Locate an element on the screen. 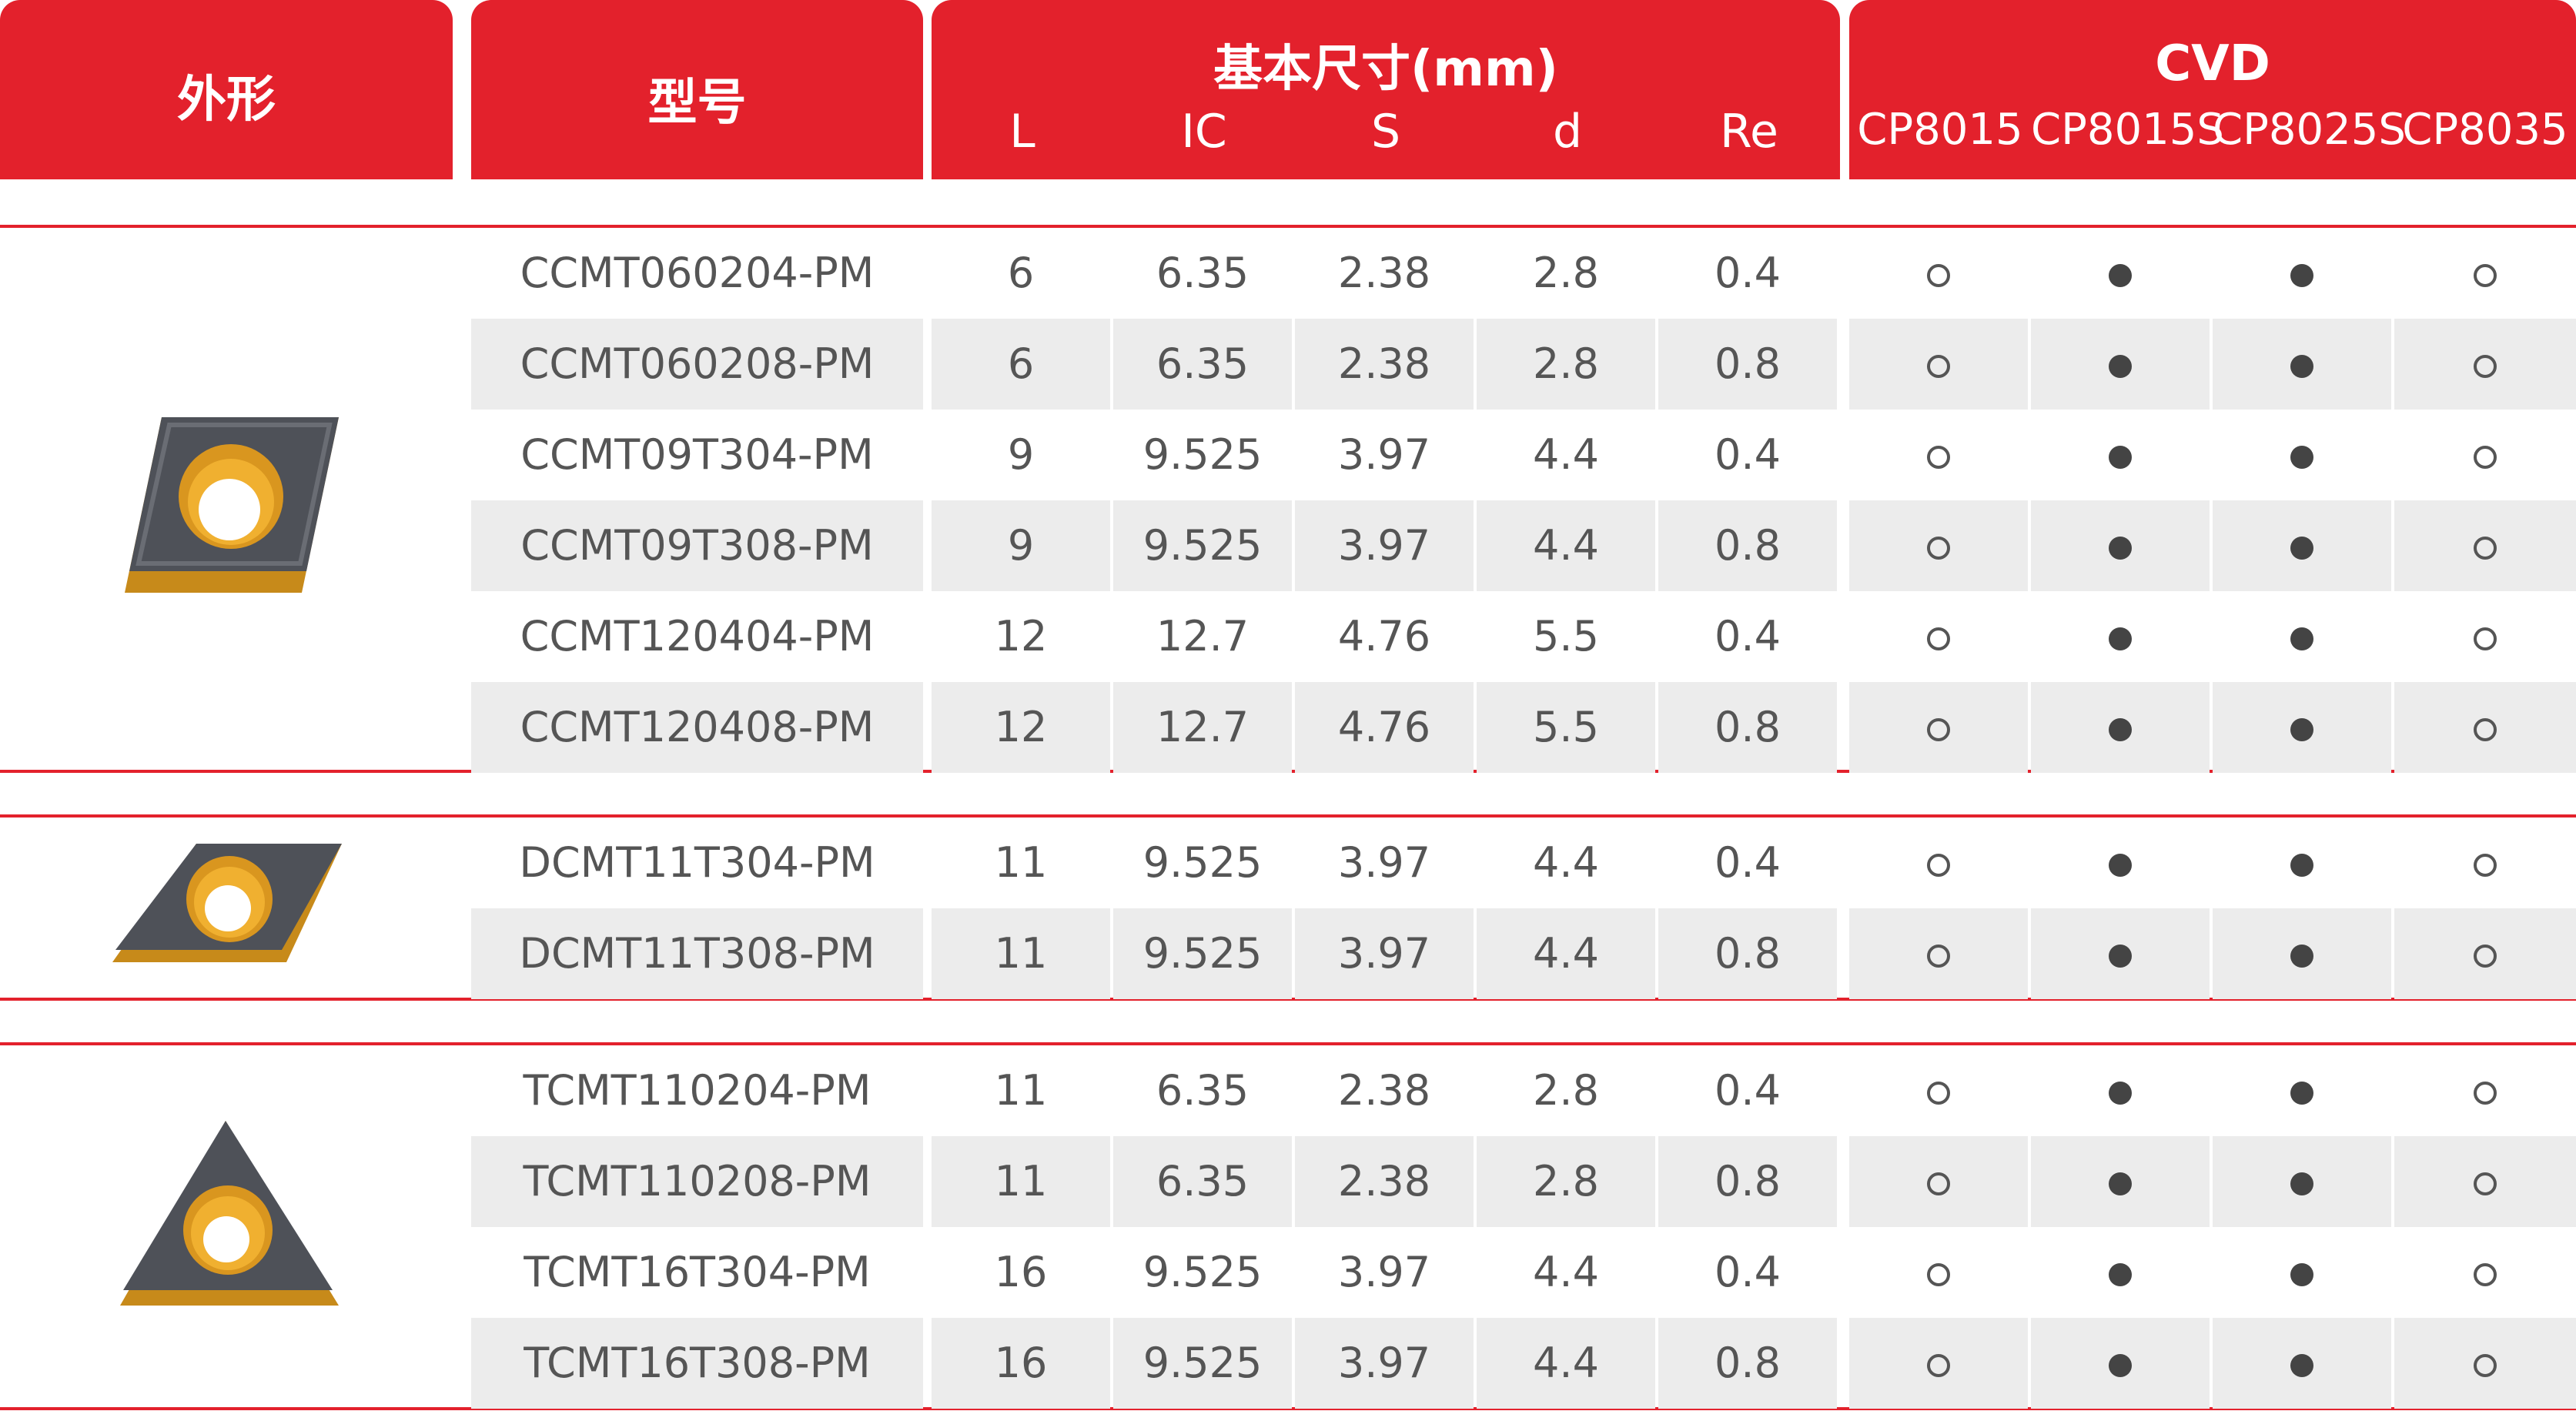 This screenshot has width=2576, height=1411. cell-model: CCMT09T304-PM is located at coordinates (697, 454).